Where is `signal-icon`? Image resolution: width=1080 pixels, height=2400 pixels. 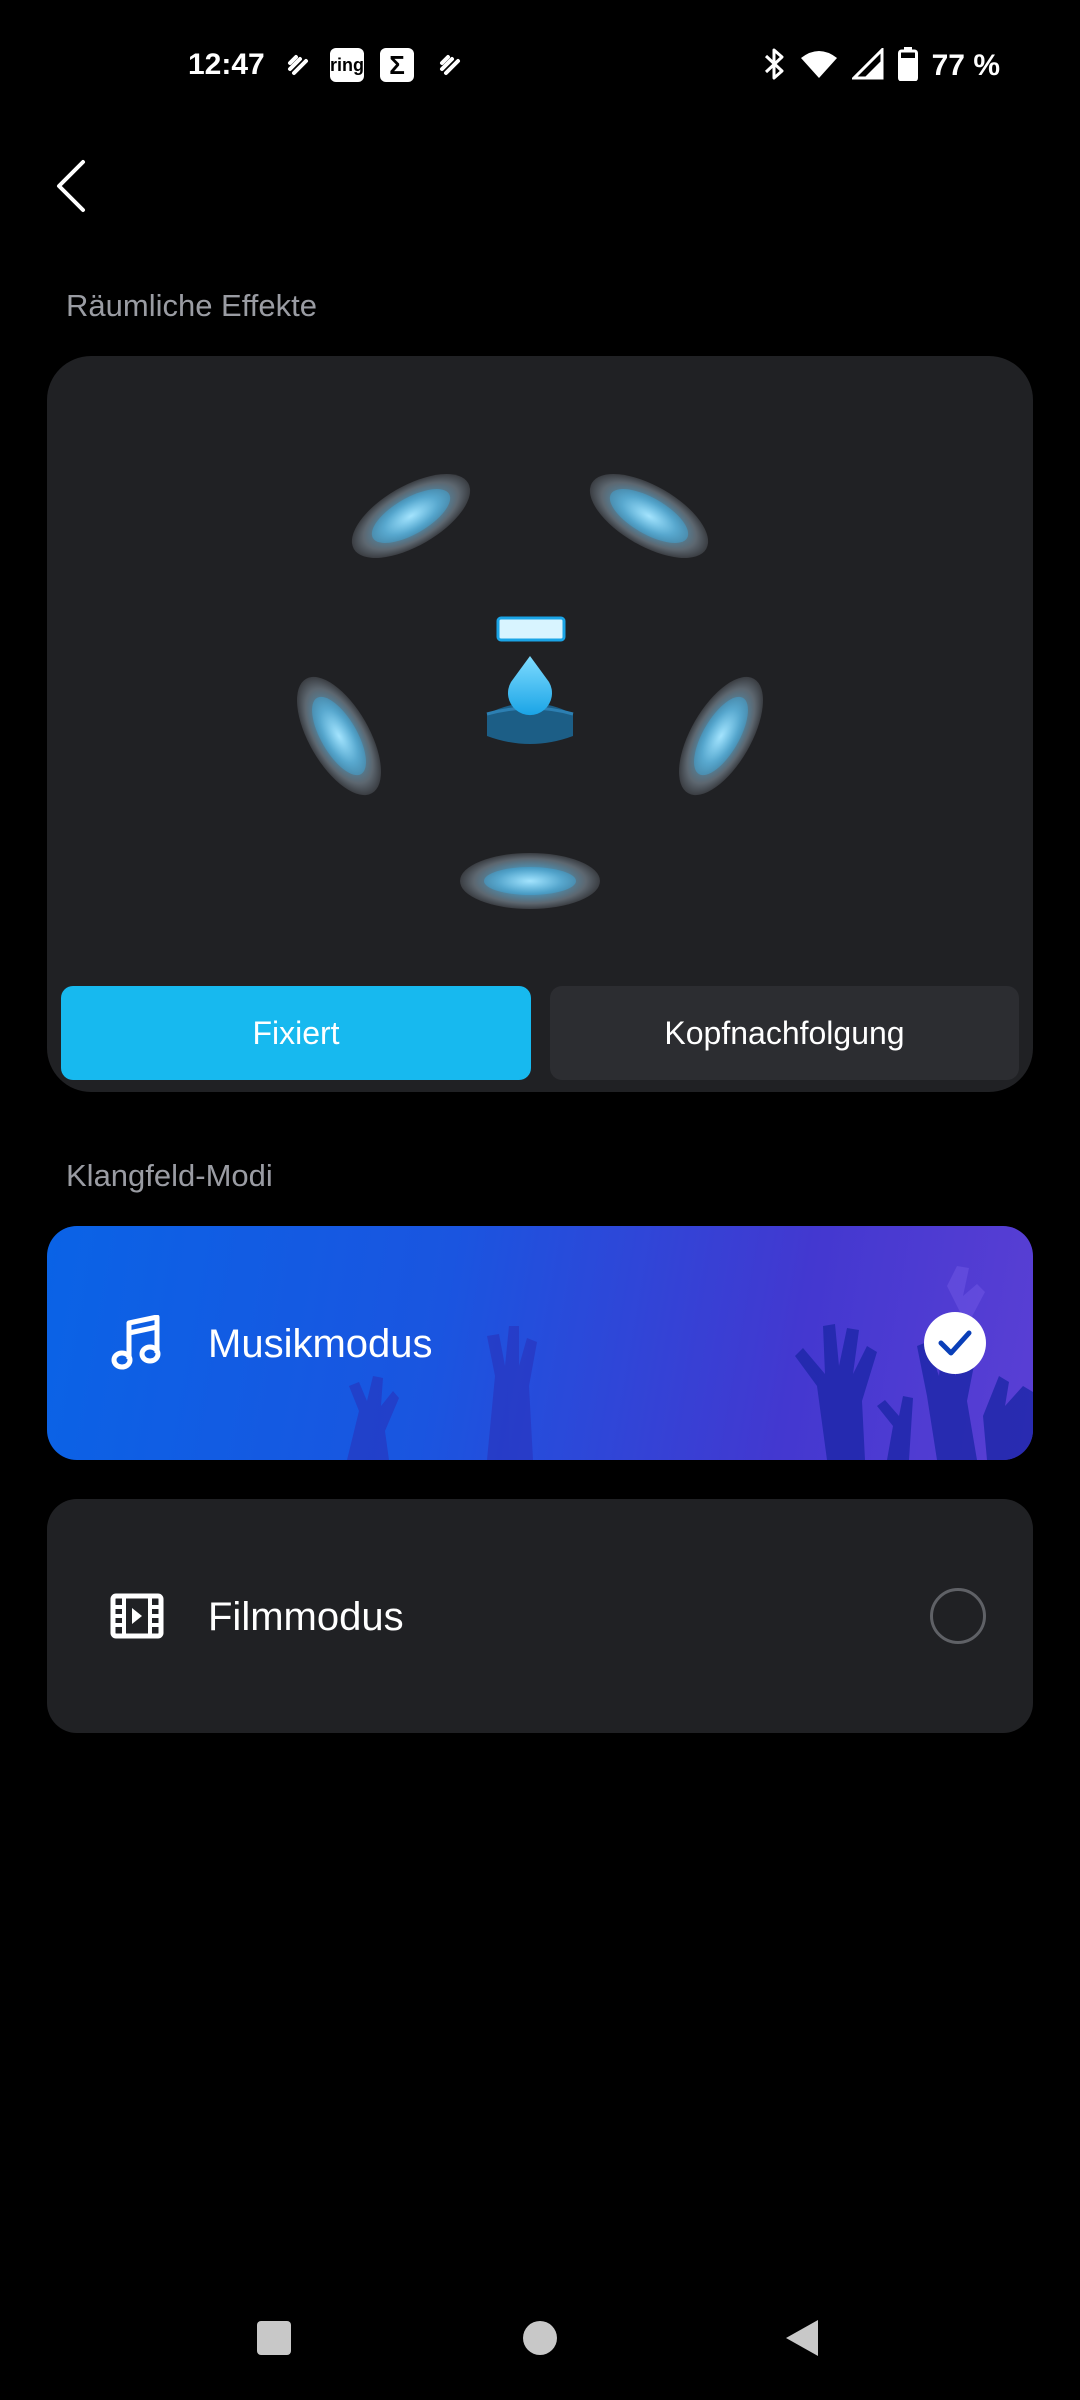 signal-icon is located at coordinates (866, 65).